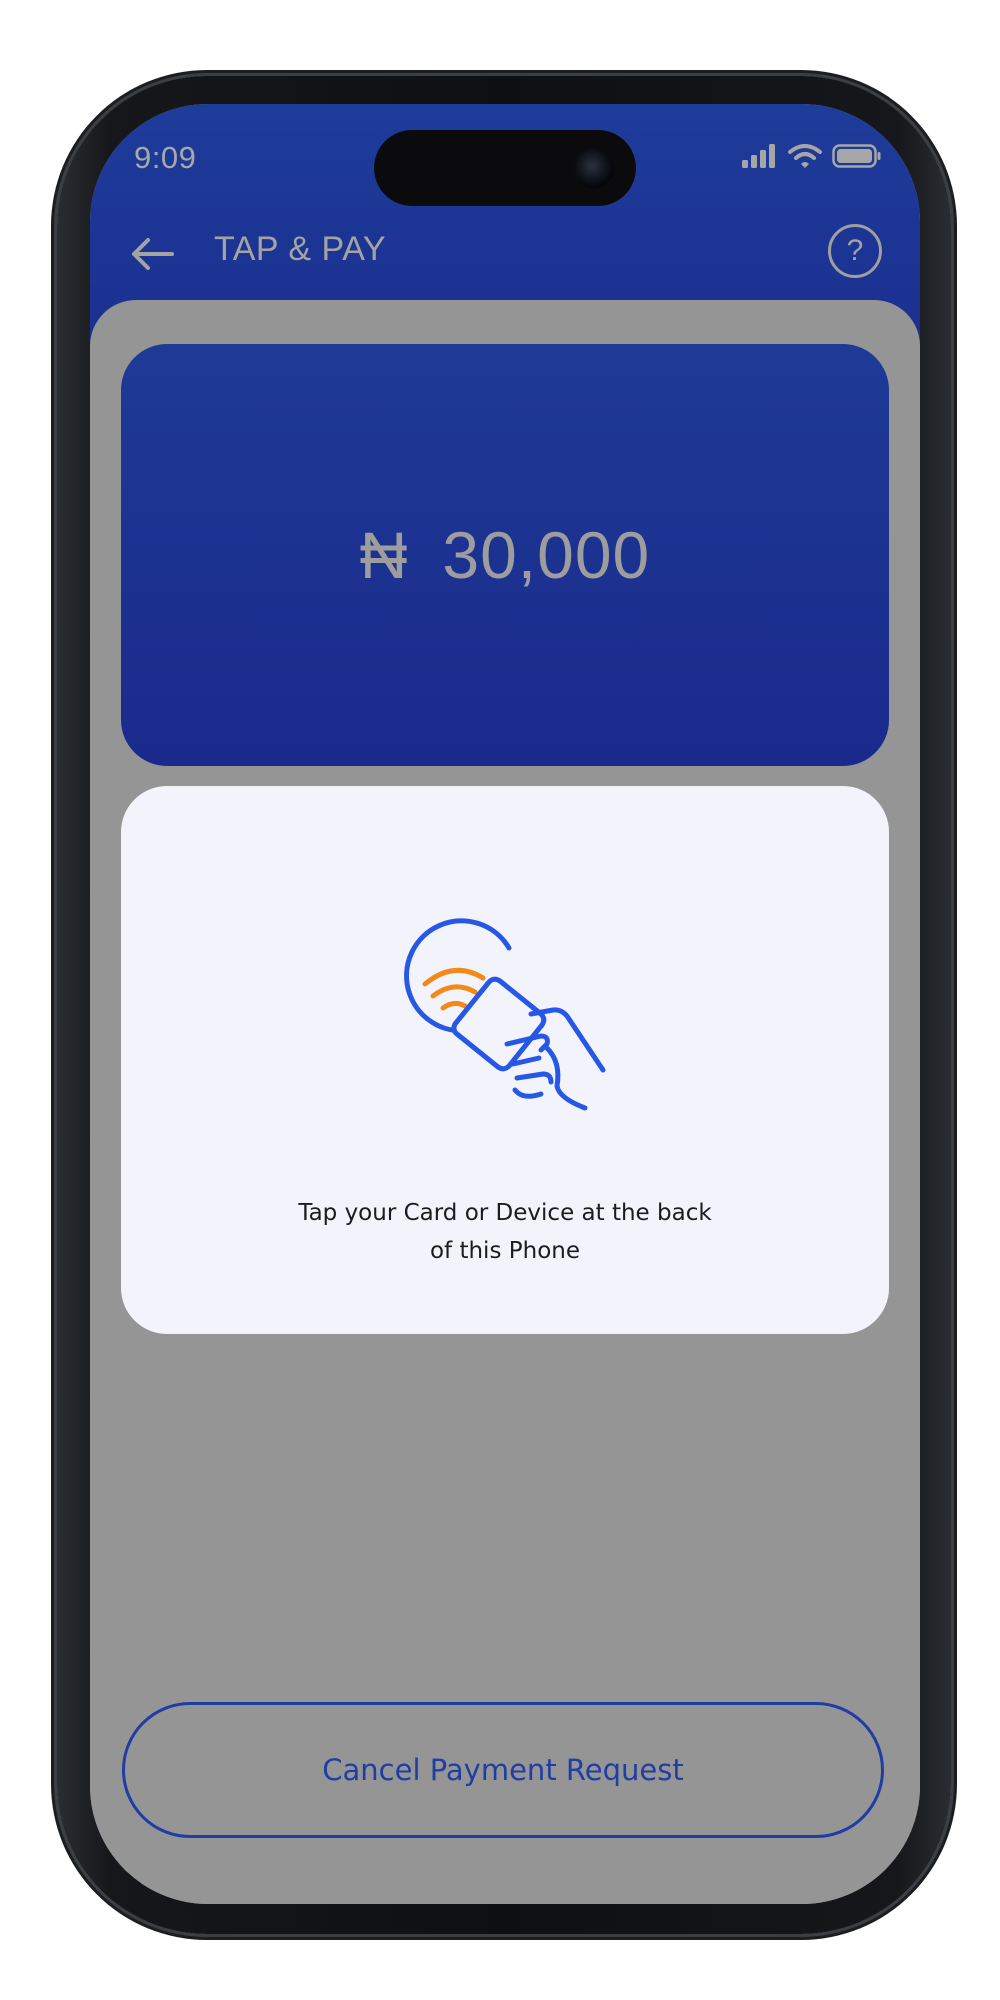 The width and height of the screenshot is (1000, 2000). What do you see at coordinates (594, 168) in the screenshot?
I see `camera-lens` at bounding box center [594, 168].